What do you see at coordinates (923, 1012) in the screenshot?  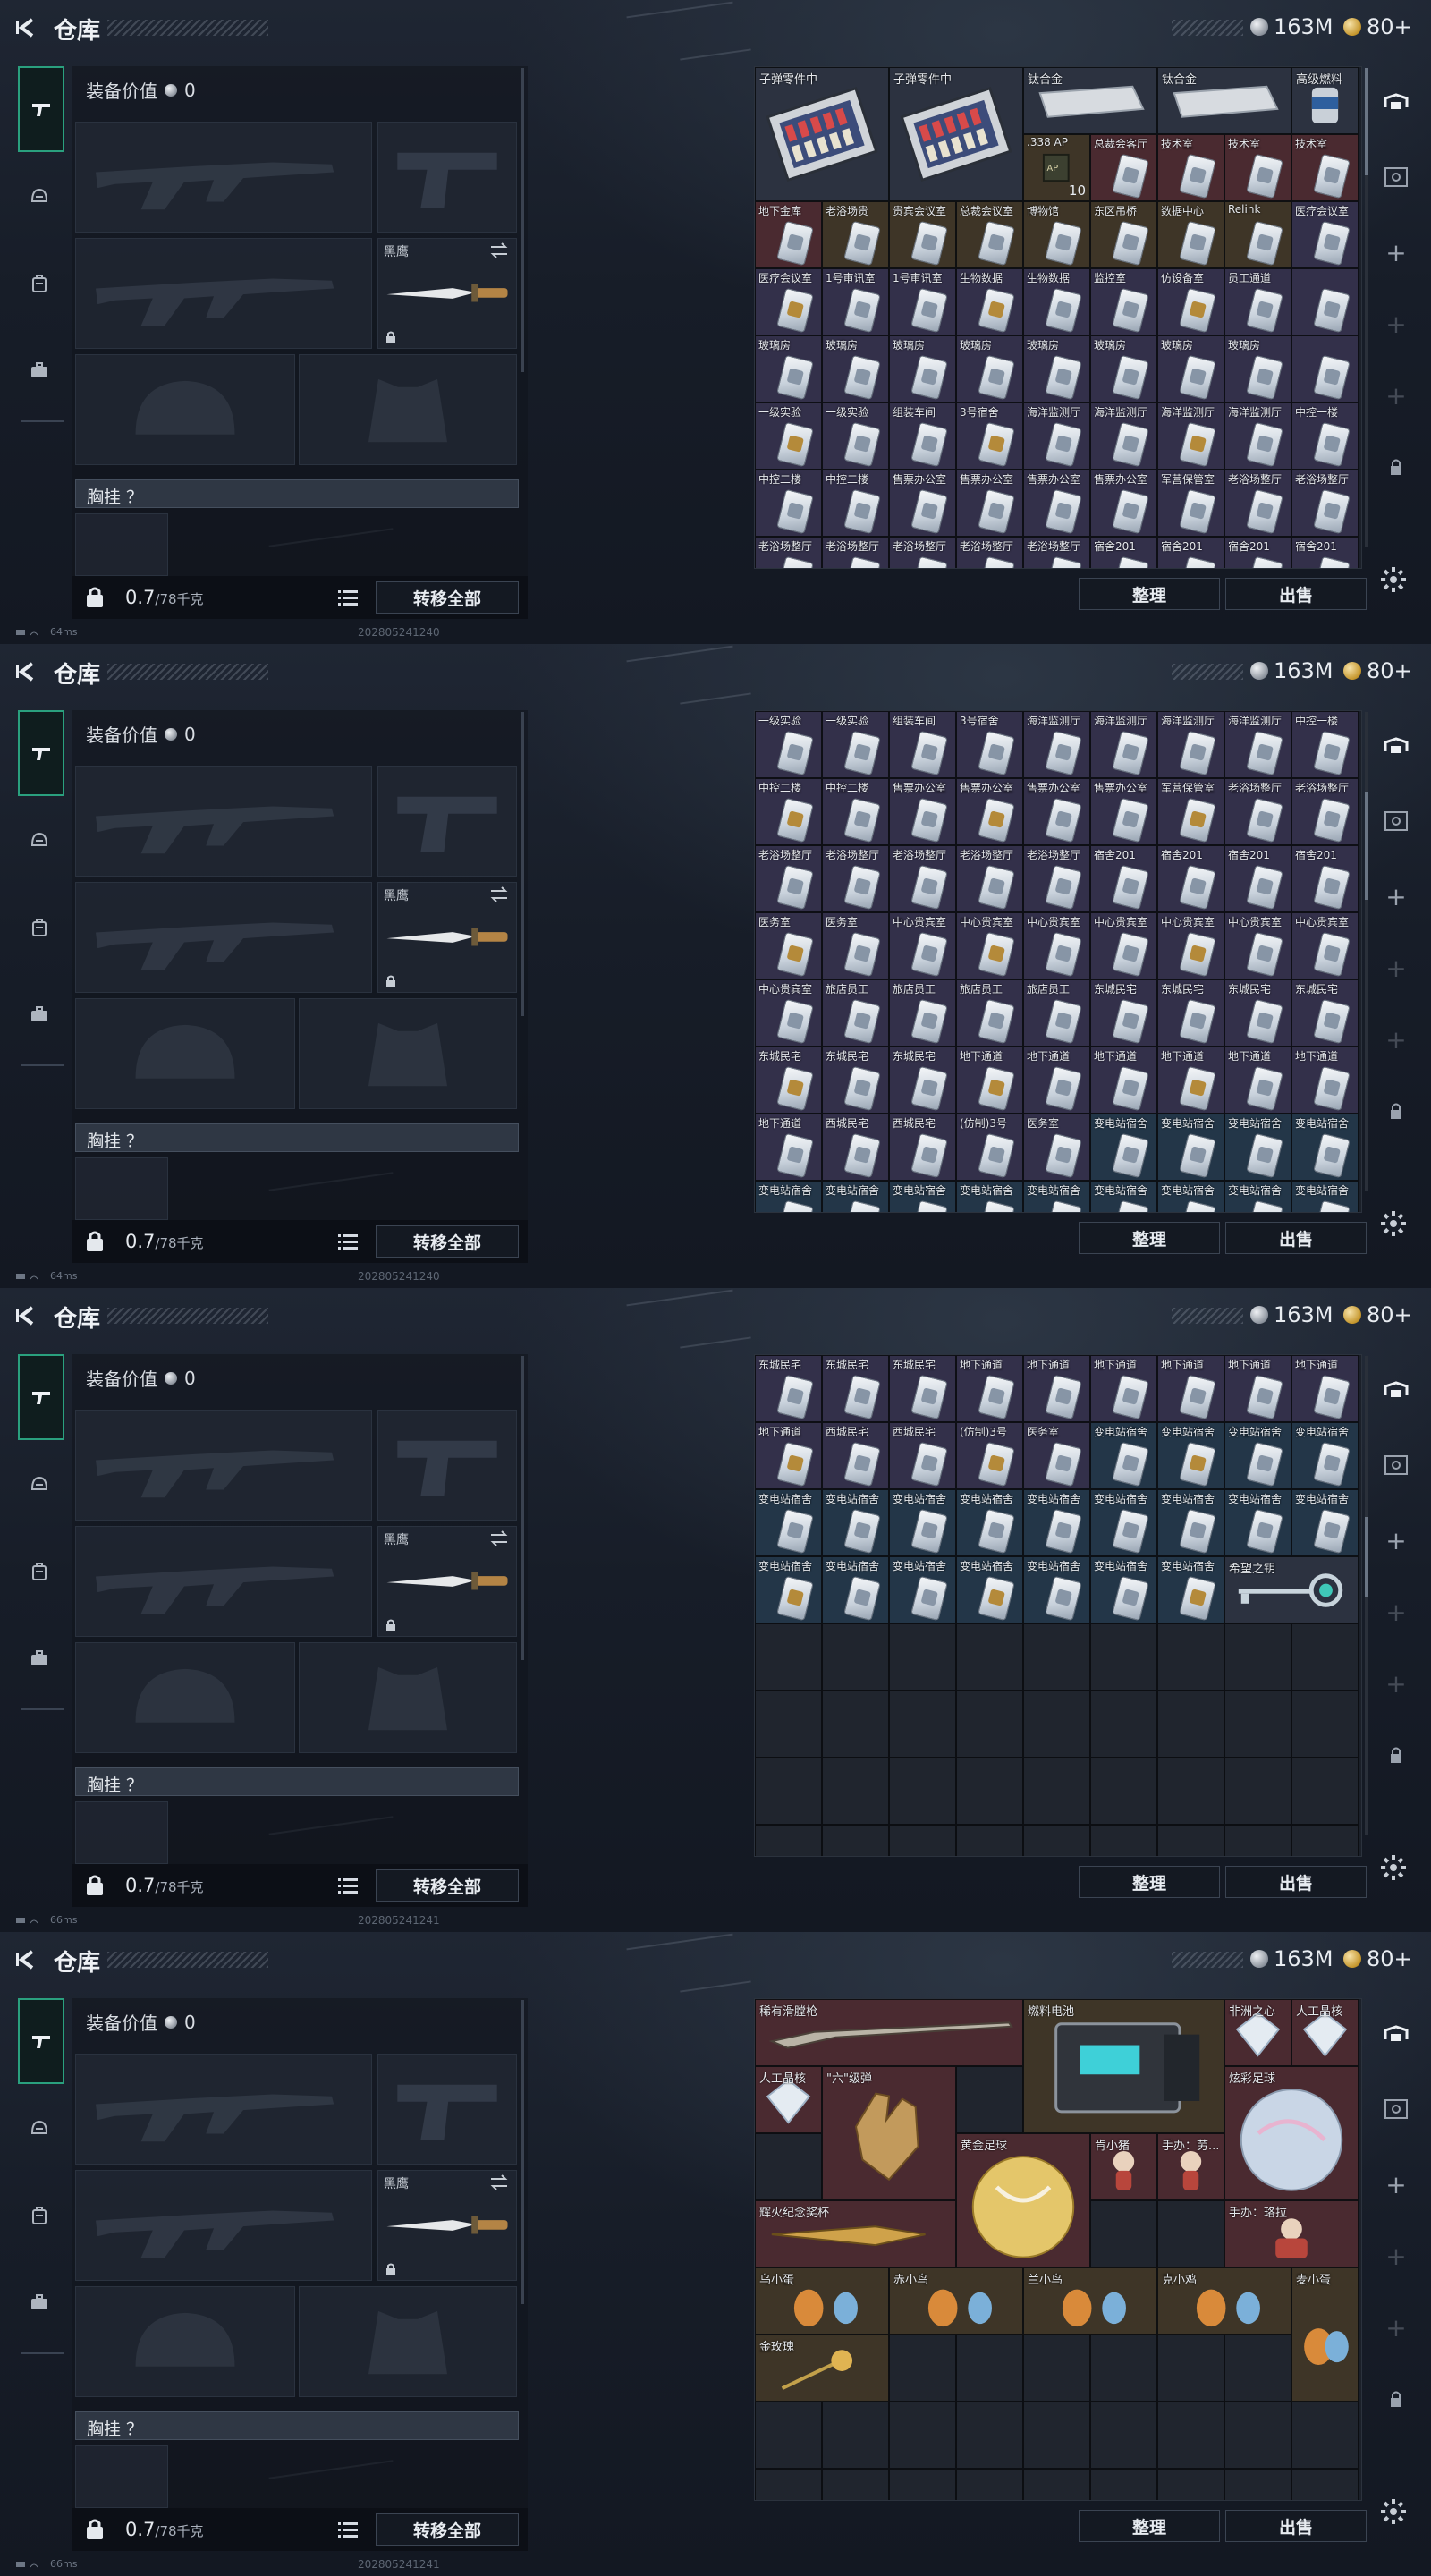 I see `inventory-item: 旅店员工` at bounding box center [923, 1012].